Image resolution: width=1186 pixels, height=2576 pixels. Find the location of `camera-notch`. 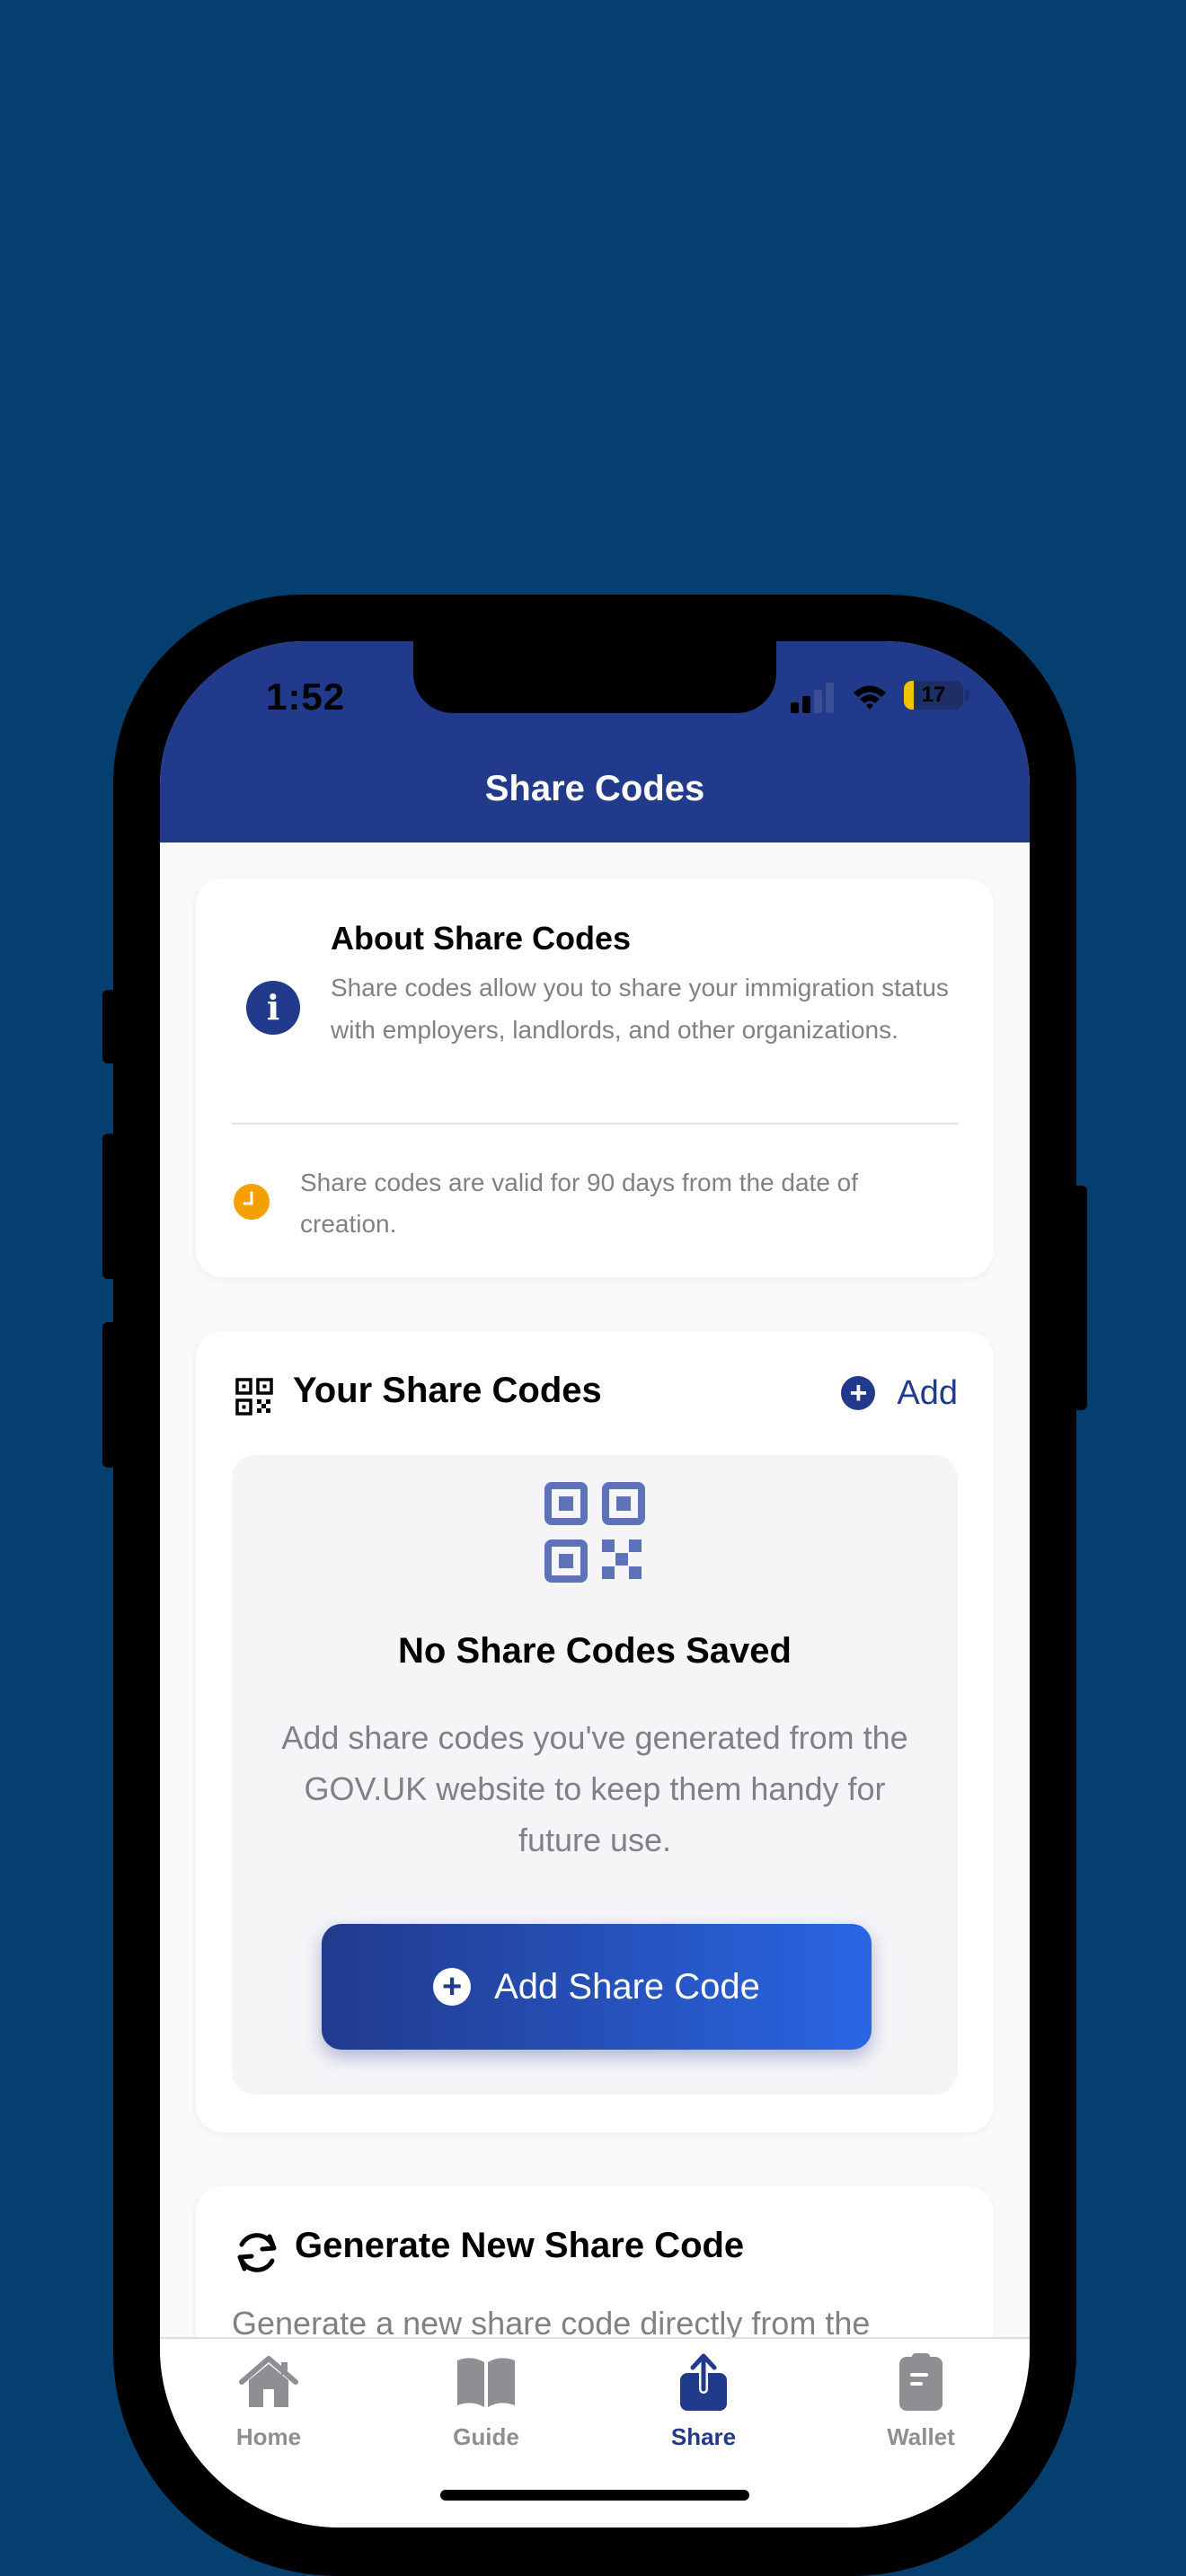

camera-notch is located at coordinates (594, 677).